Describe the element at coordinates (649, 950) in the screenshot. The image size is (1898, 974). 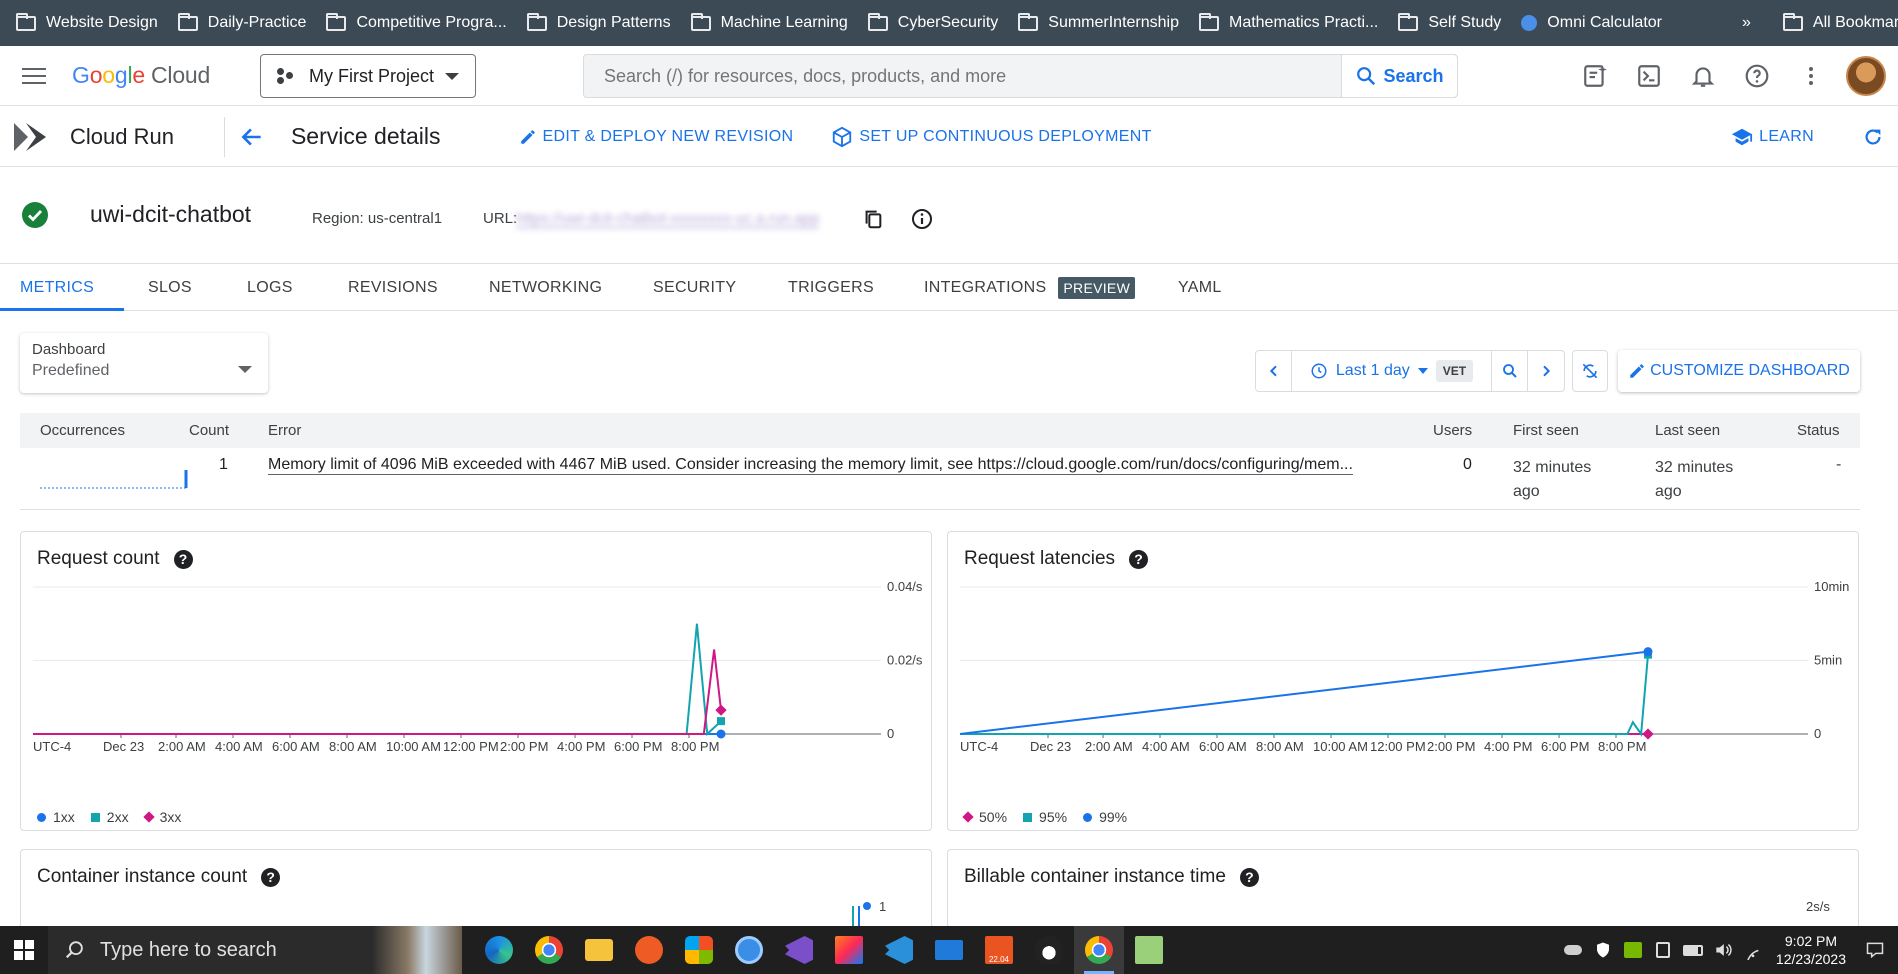
I see `postman-icon` at that location.